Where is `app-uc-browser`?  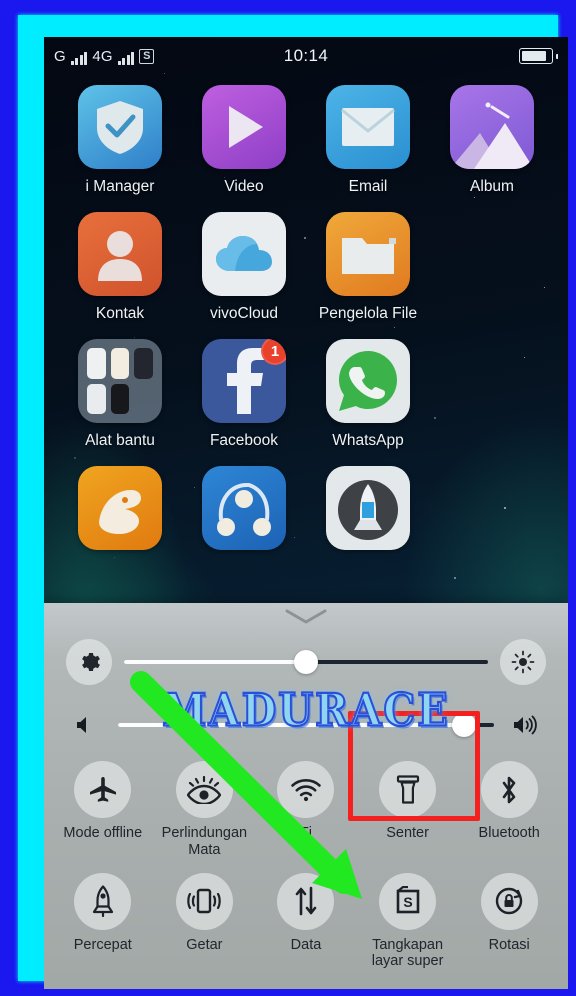 app-uc-browser is located at coordinates (120, 512).